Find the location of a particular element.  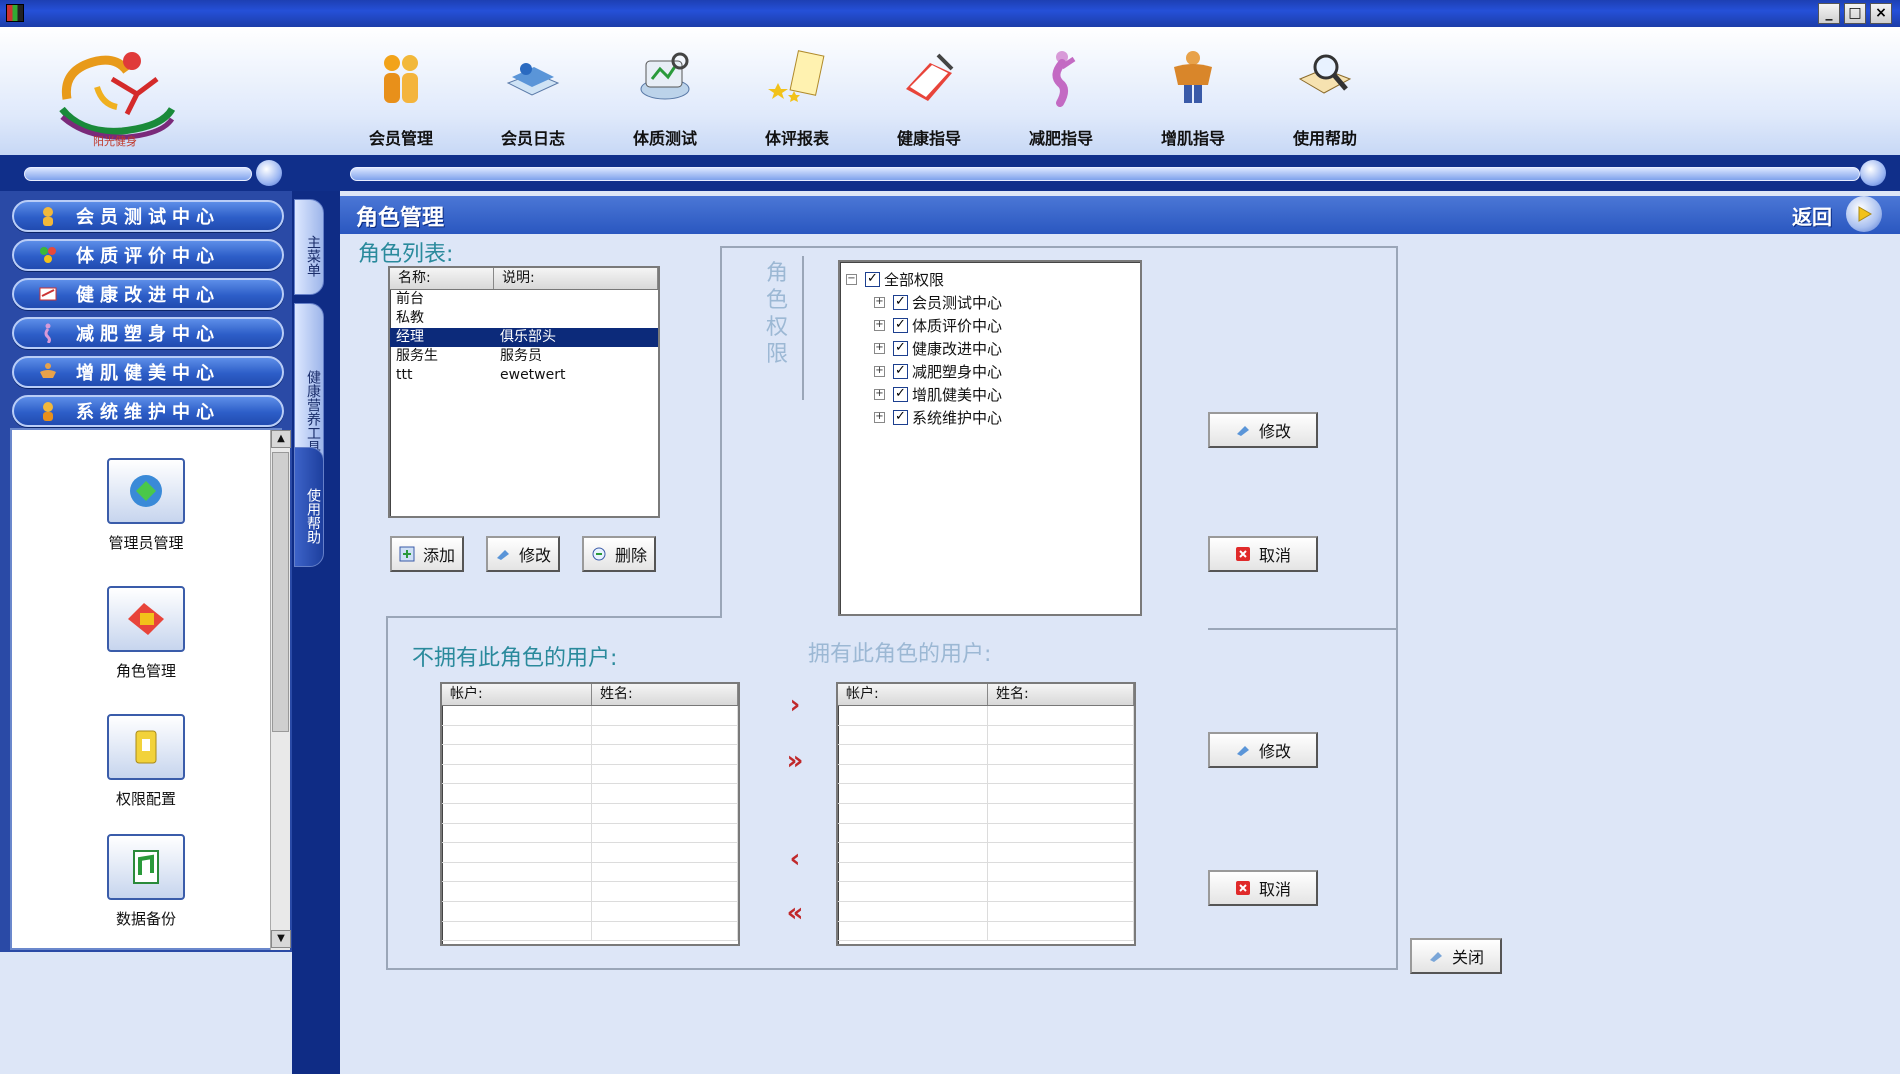

move-all-left-button: « is located at coordinates (795, 913).